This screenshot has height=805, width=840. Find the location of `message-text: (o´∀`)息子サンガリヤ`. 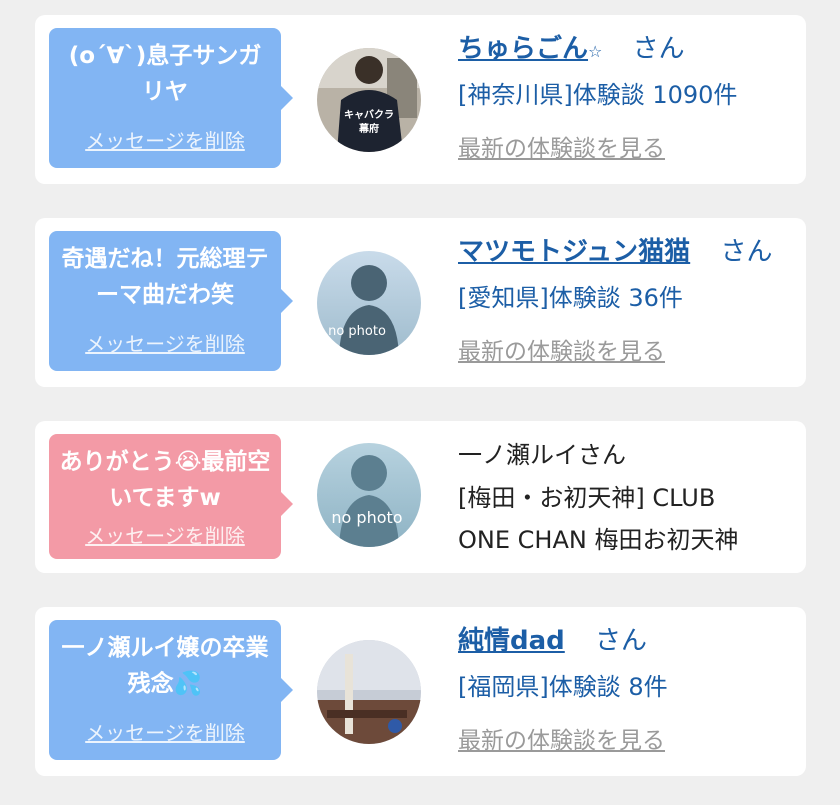

message-text: (o´∀`)息子サンガリヤ is located at coordinates (165, 74).